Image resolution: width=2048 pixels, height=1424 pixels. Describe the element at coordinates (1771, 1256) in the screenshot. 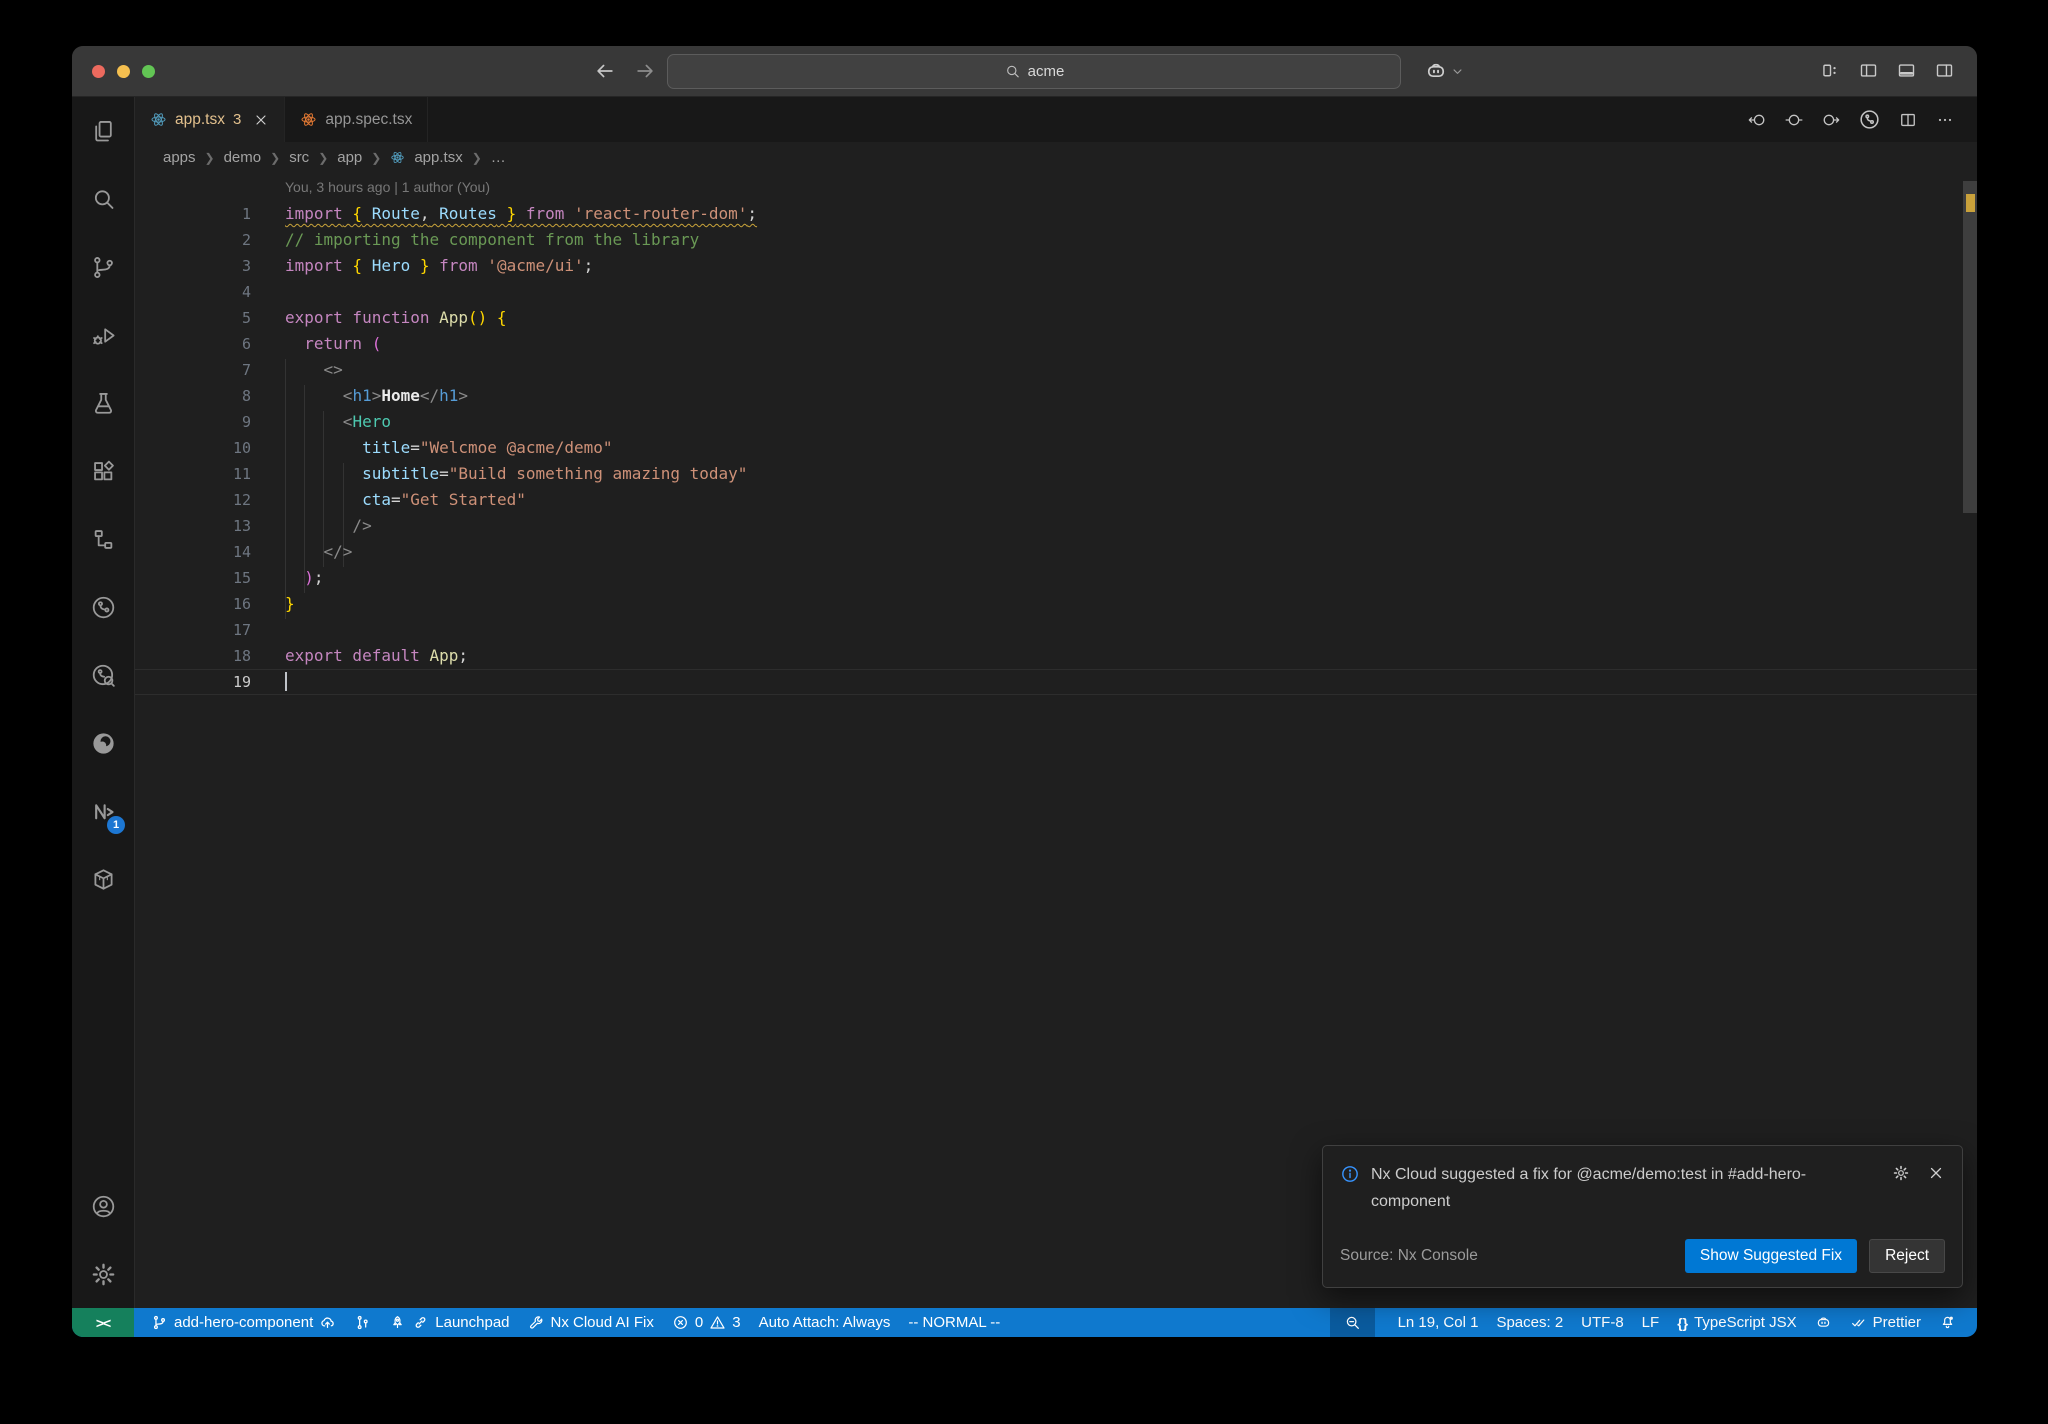

I see `show-suggested-fix-button: Show Suggested Fix` at that location.